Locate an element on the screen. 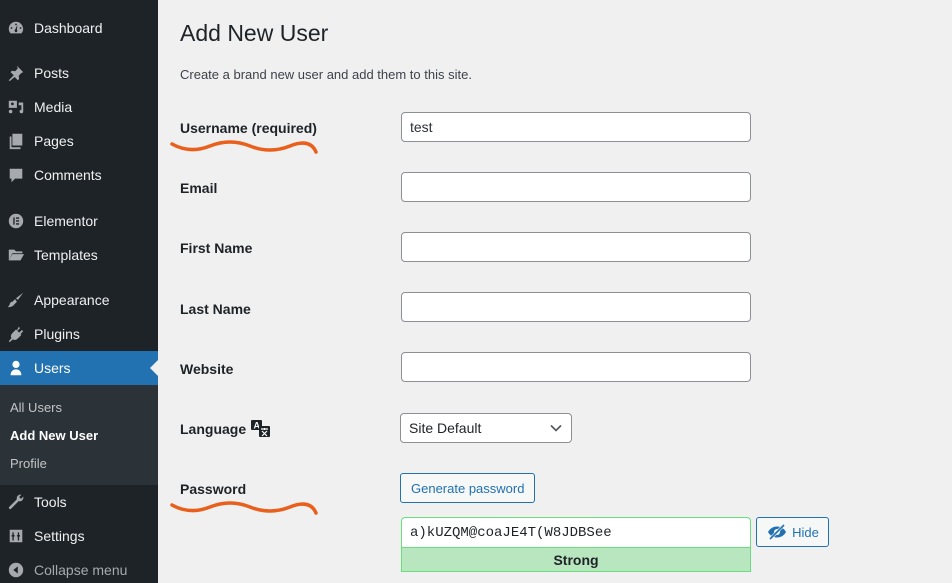 The height and width of the screenshot is (583, 952). email-label: Email is located at coordinates (199, 188).